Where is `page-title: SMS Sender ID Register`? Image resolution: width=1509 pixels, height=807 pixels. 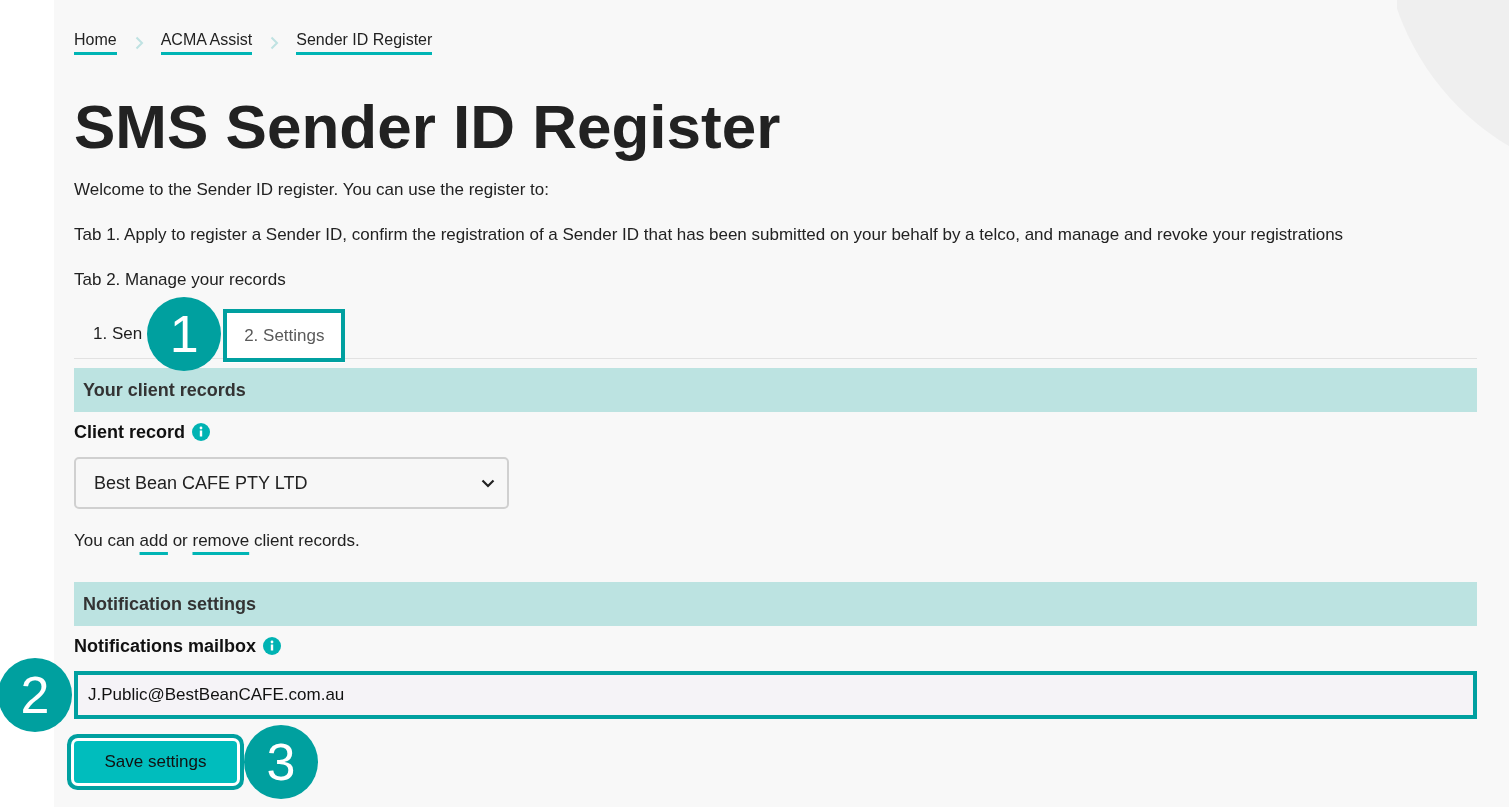 page-title: SMS Sender ID Register is located at coordinates (428, 127).